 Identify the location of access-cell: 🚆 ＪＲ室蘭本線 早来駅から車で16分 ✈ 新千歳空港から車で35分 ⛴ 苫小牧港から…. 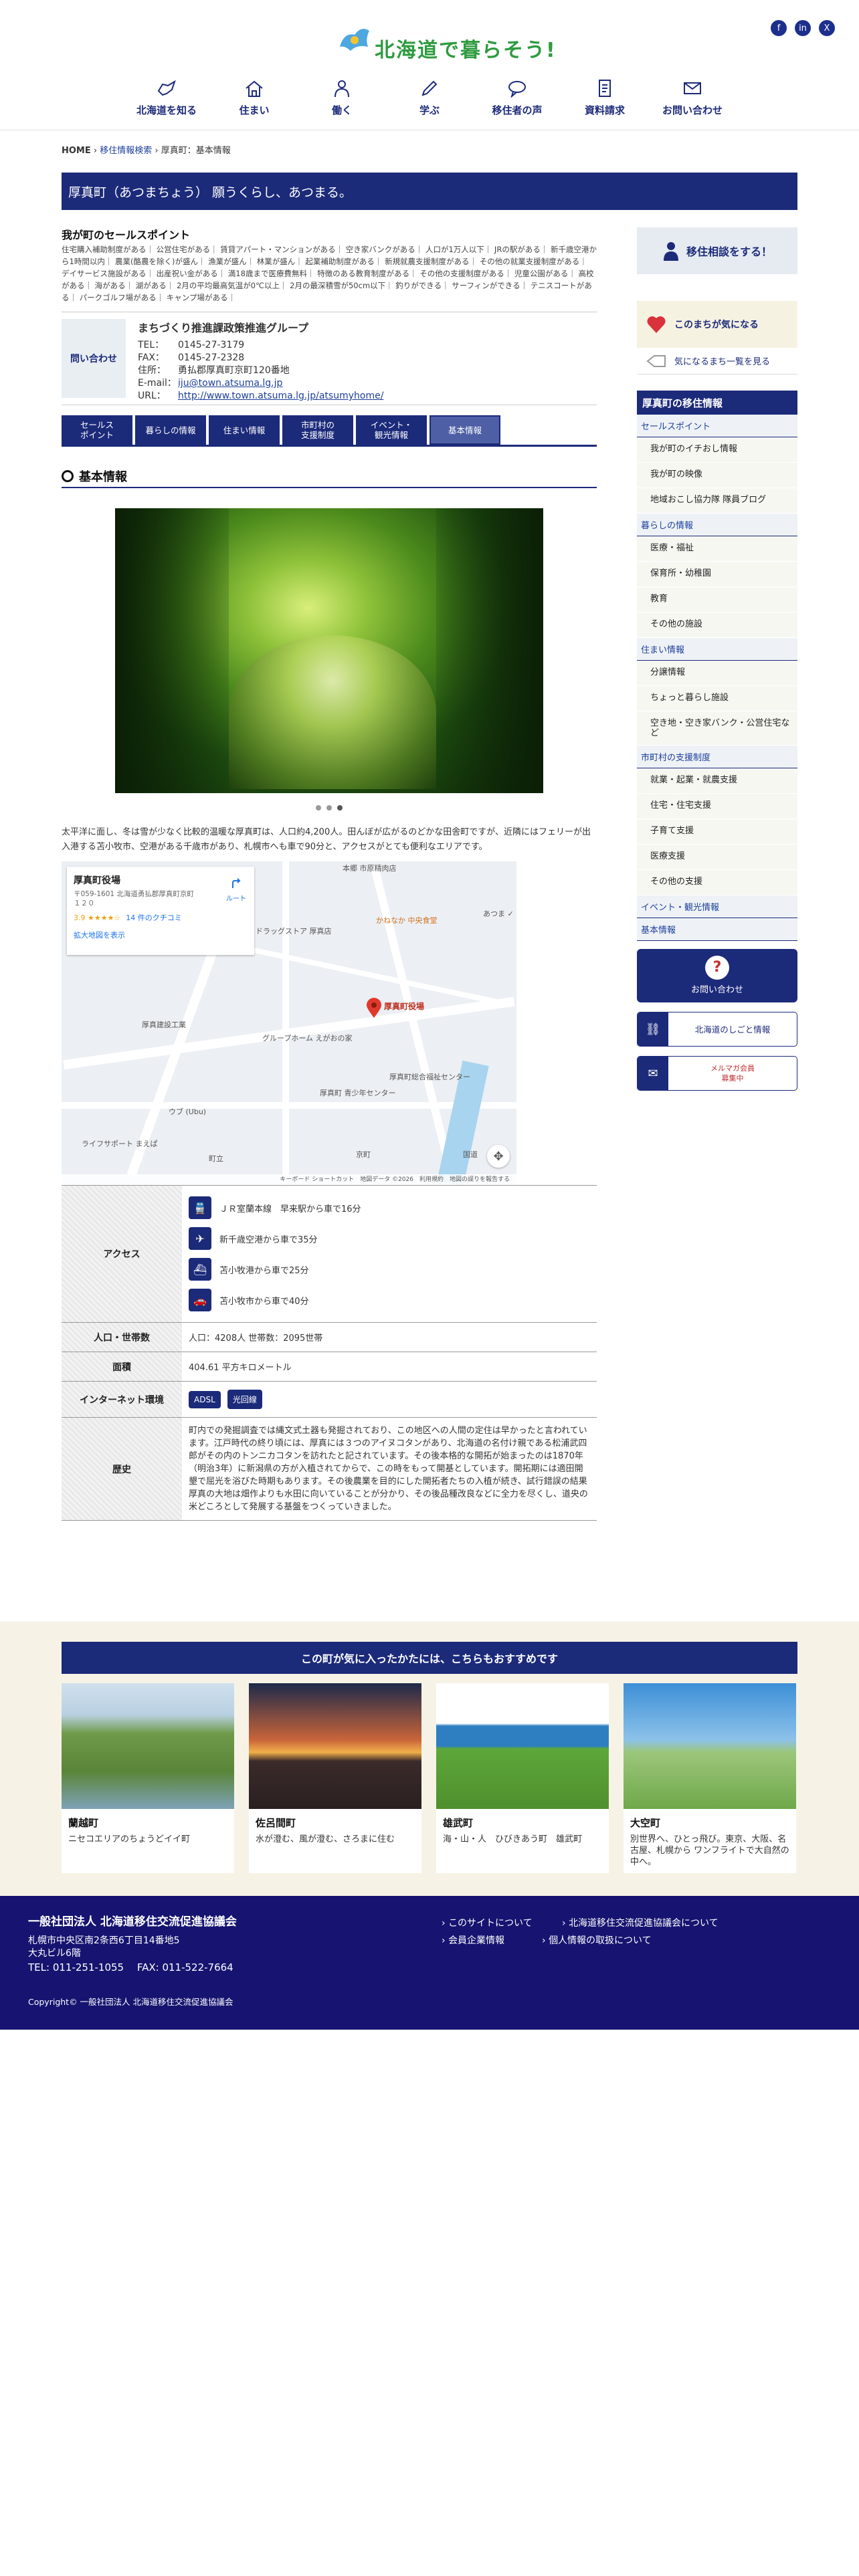
(389, 1254).